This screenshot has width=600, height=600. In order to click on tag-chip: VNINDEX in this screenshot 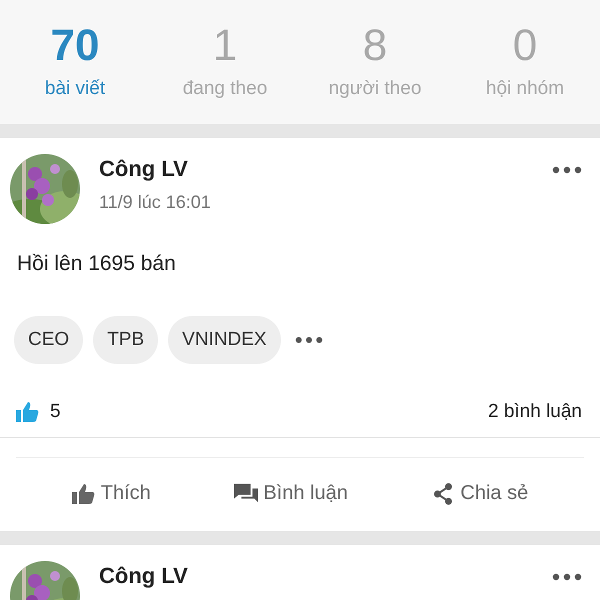, I will do `click(224, 340)`.